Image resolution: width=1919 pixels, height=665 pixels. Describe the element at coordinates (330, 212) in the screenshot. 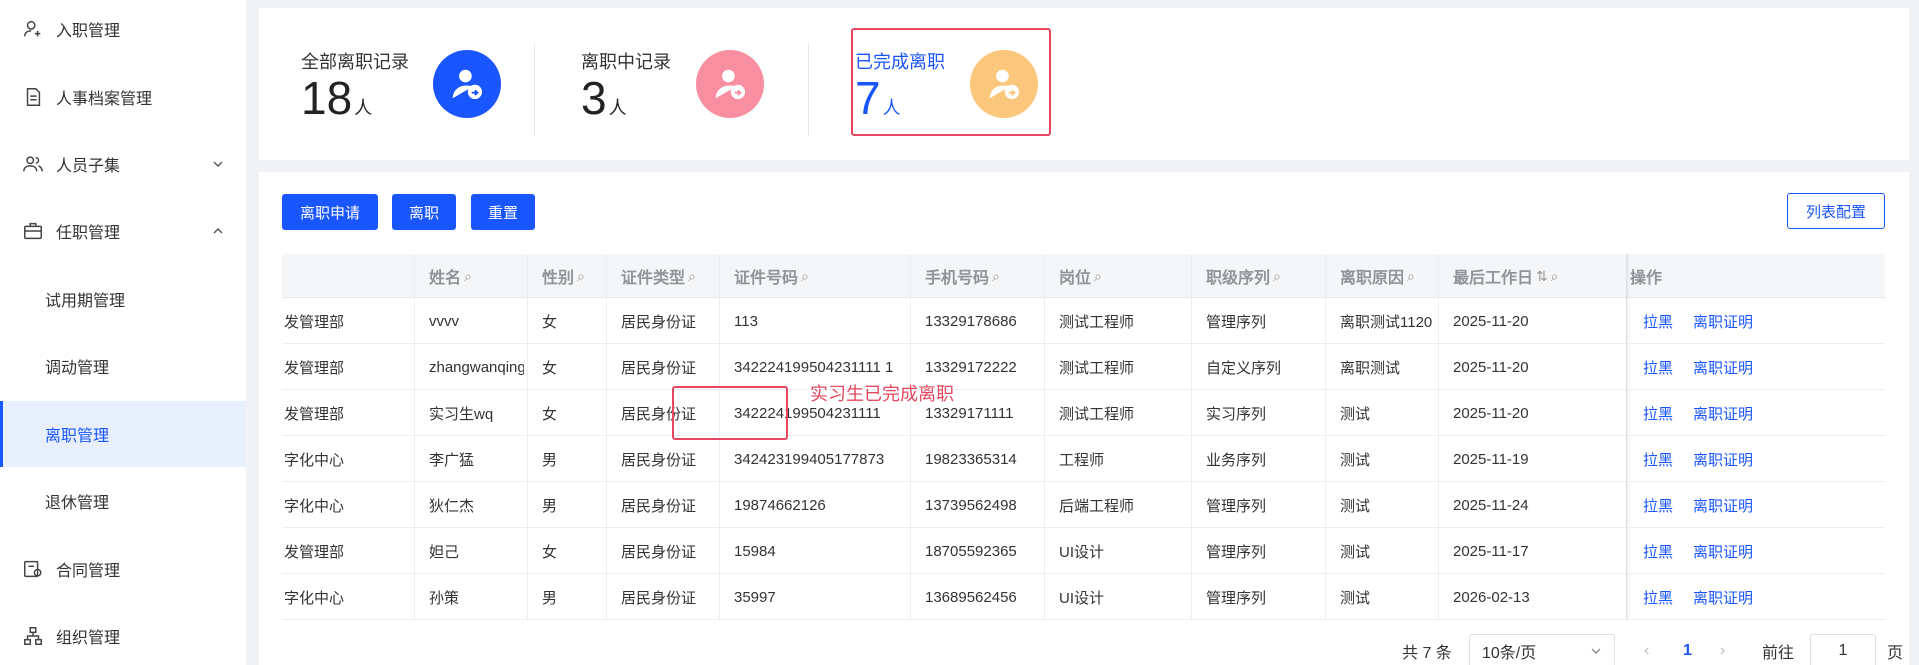

I see `apply-resign-button: 离职申请` at that location.